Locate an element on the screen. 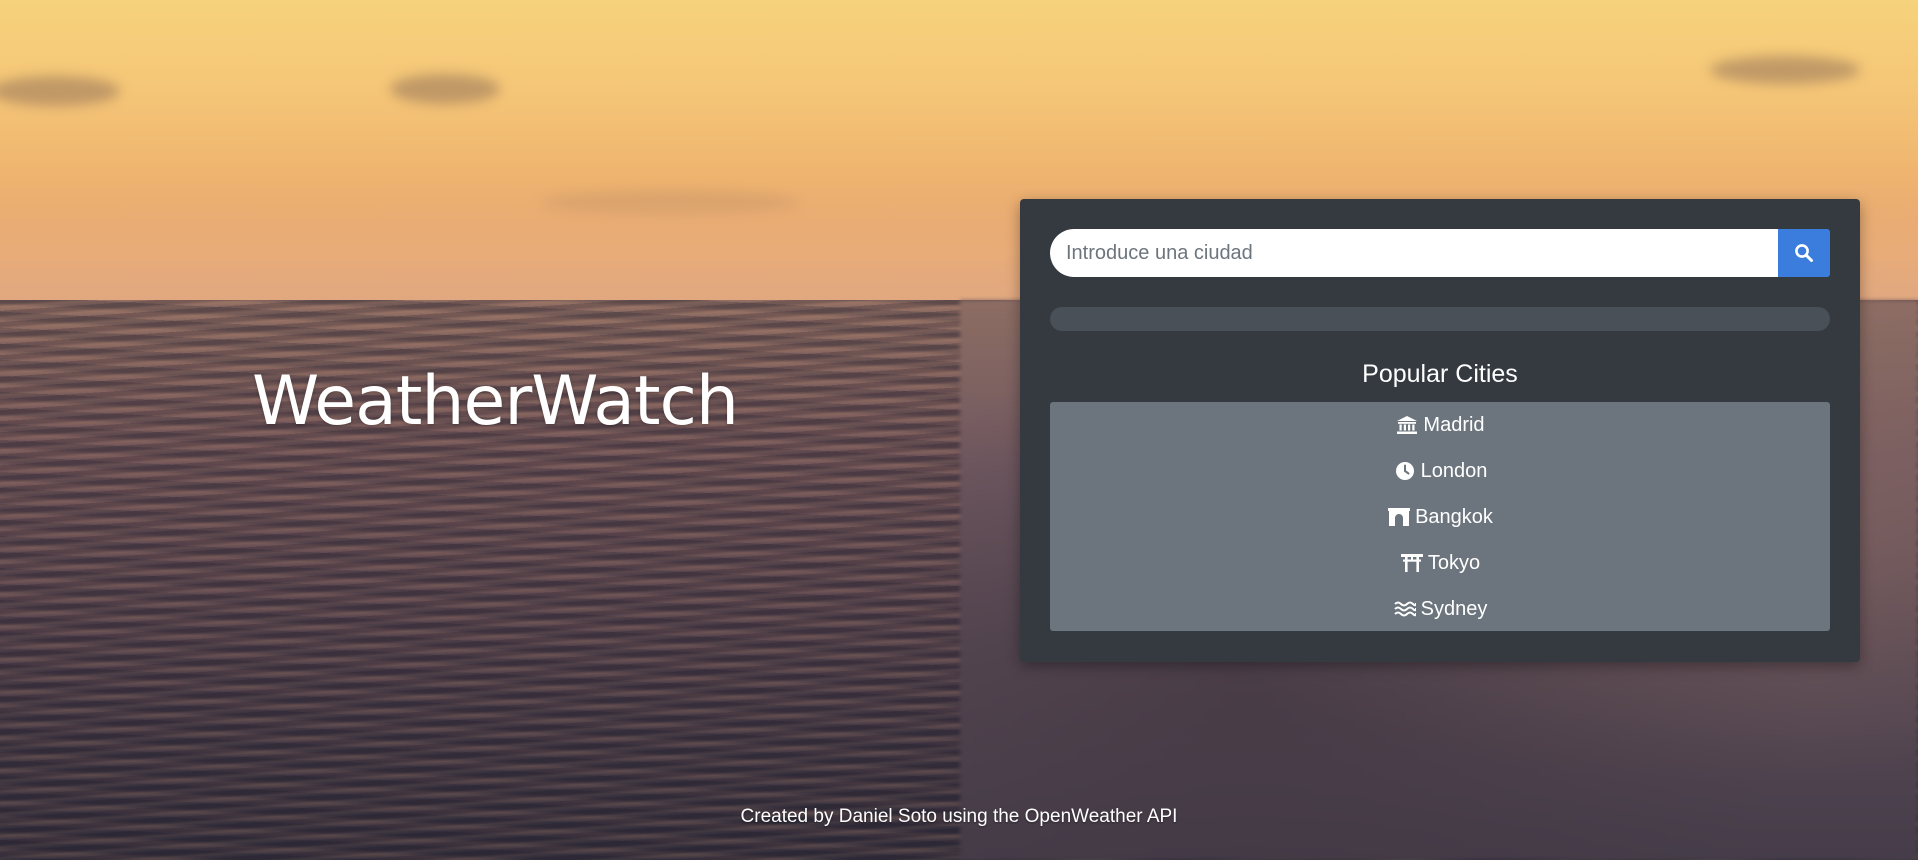 Image resolution: width=1918 pixels, height=860 pixels. search-bar is located at coordinates (1440, 253).